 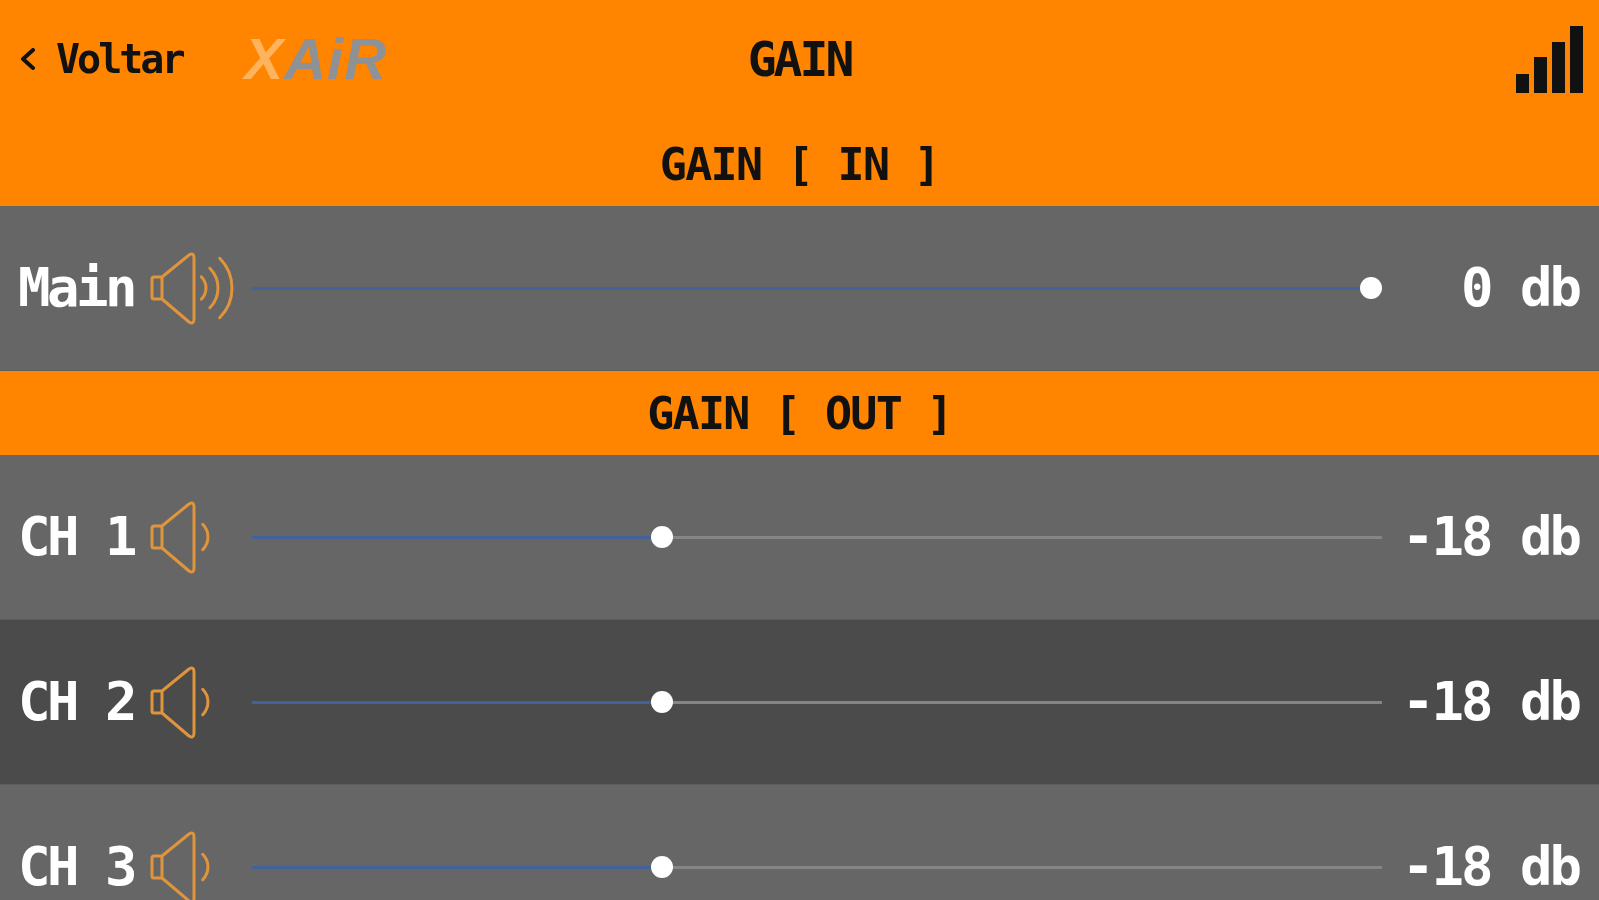 What do you see at coordinates (76, 702) in the screenshot?
I see `channel-name: CH 2` at bounding box center [76, 702].